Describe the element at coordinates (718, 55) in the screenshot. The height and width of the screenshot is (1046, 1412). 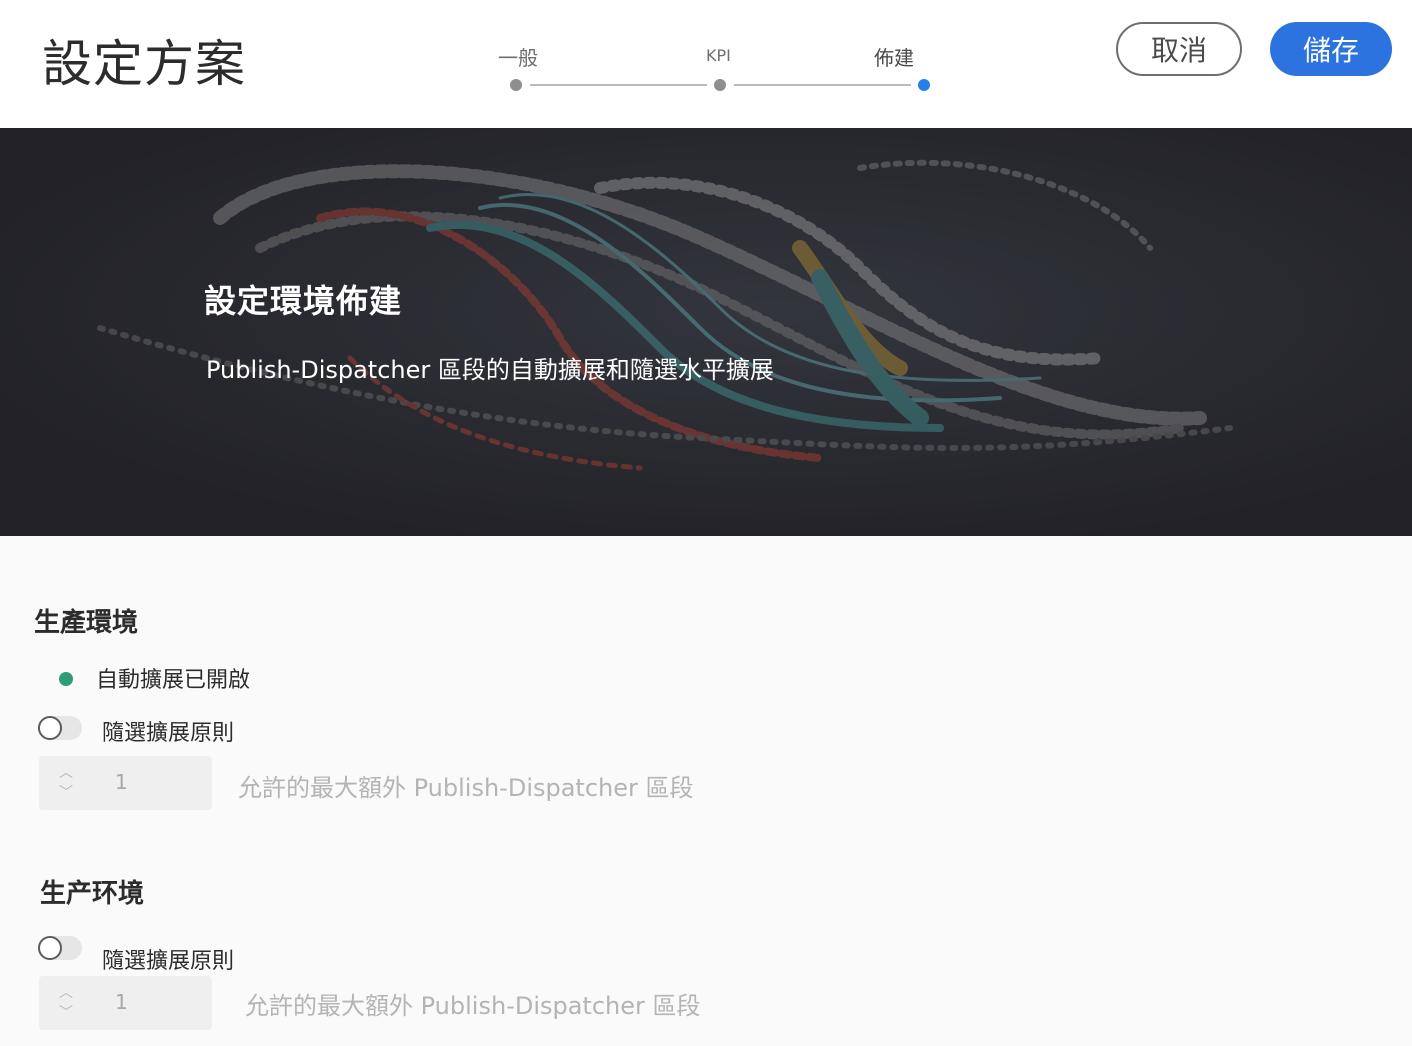
I see `step-label-kpi: KPI` at that location.